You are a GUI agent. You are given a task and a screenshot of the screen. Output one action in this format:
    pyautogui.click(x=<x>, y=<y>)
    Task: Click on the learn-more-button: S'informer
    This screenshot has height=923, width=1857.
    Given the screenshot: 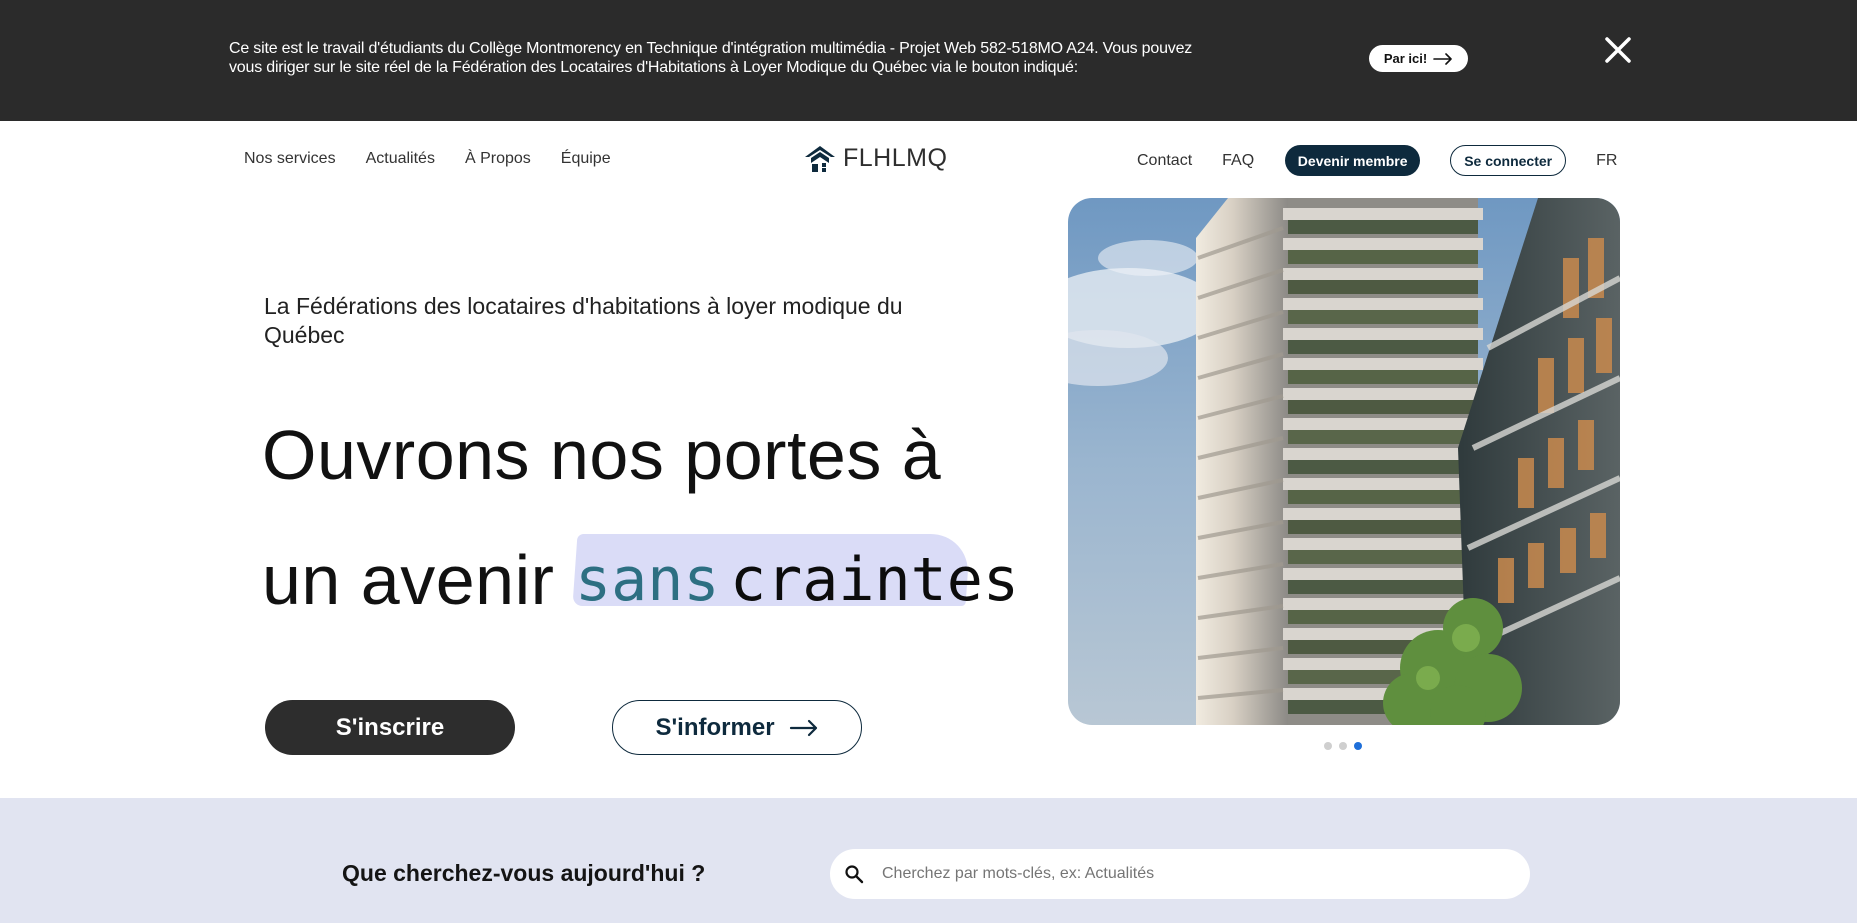 What is the action you would take?
    pyautogui.click(x=737, y=727)
    